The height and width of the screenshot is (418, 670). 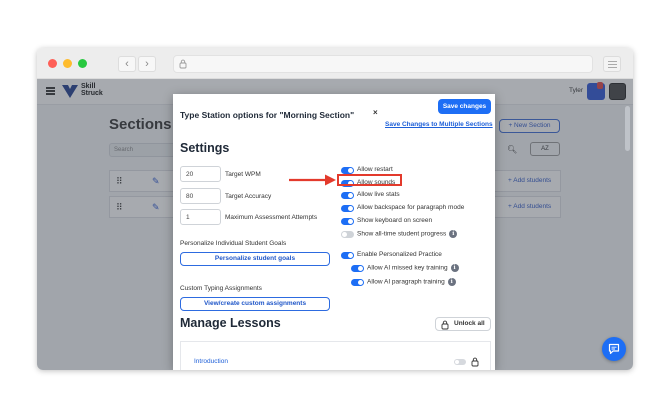 What do you see at coordinates (406, 282) in the screenshot?
I see `toggle-label-text: Allow AI paragraph training` at bounding box center [406, 282].